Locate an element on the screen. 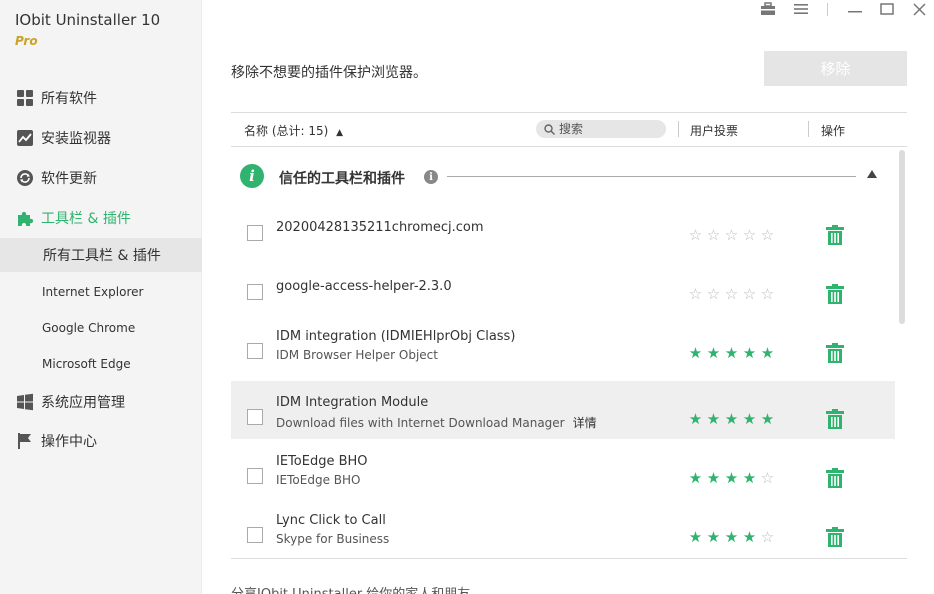 The width and height of the screenshot is (934, 594). collapse-icon is located at coordinates (872, 174).